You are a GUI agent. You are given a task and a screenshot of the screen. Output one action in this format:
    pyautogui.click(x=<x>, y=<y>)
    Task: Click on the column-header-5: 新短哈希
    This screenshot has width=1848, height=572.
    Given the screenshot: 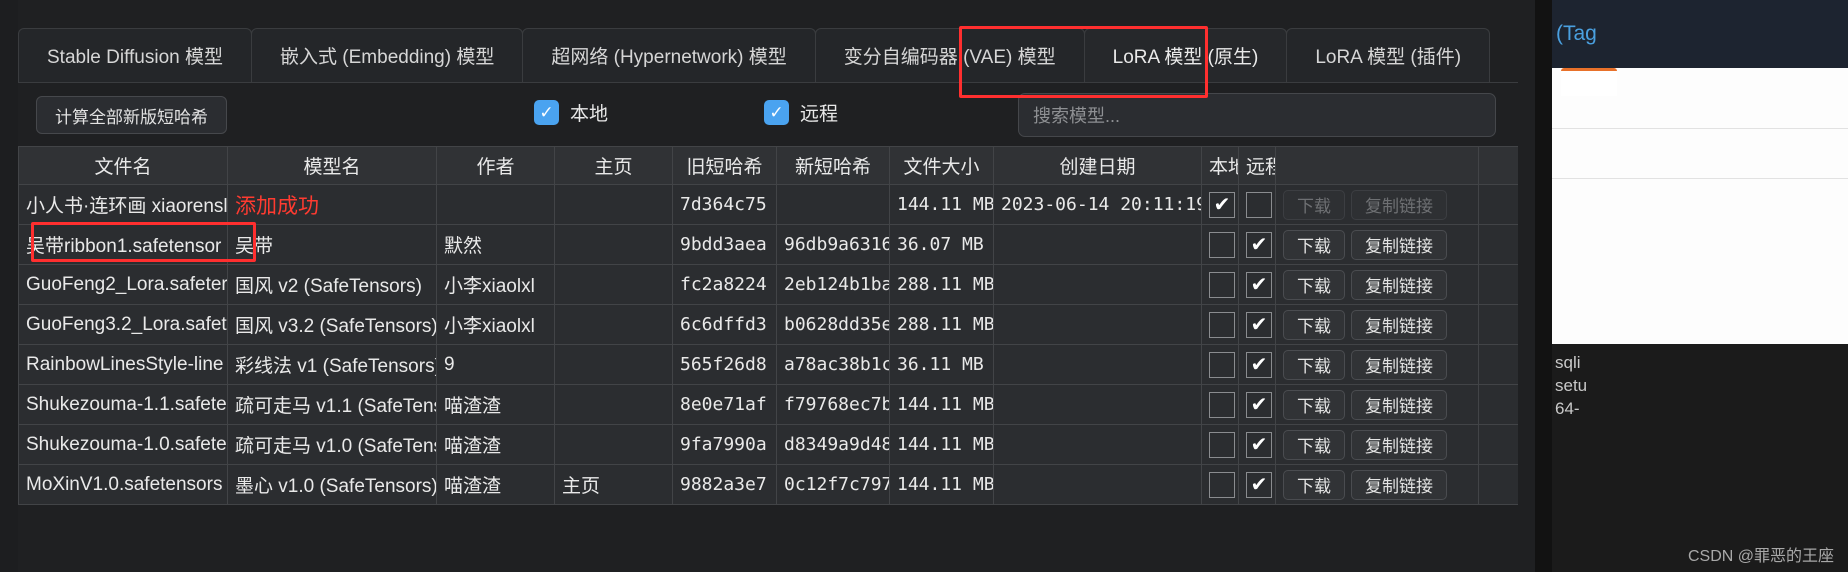 What is the action you would take?
    pyautogui.click(x=833, y=165)
    